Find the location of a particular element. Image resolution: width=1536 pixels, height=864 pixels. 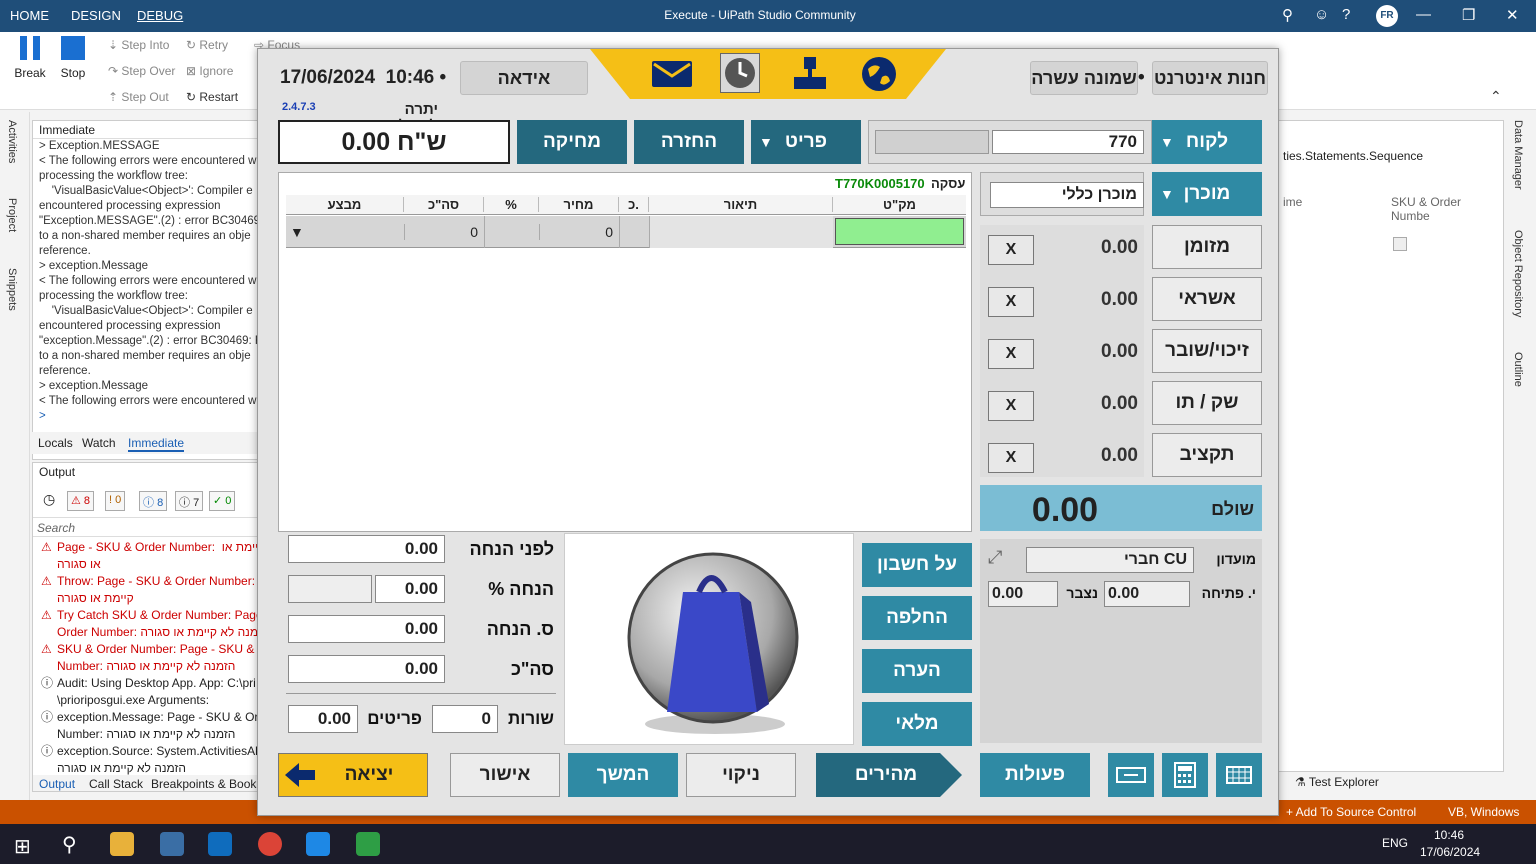

return-button: החזרה is located at coordinates (689, 142).